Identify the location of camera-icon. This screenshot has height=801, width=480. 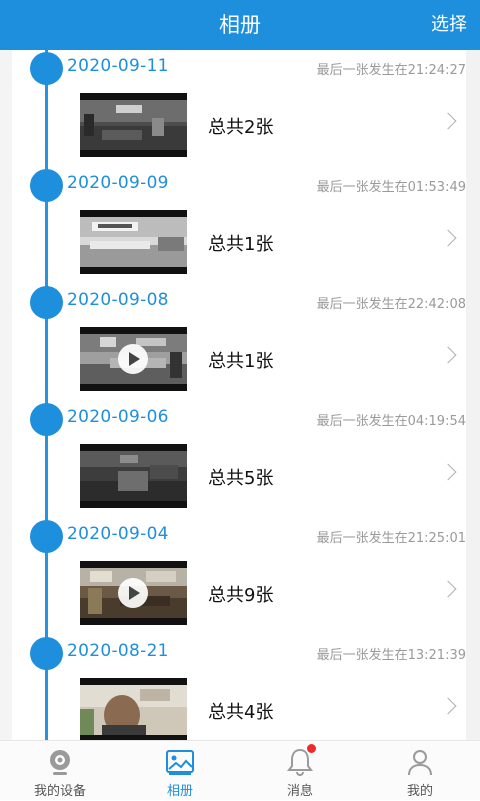
(60, 762).